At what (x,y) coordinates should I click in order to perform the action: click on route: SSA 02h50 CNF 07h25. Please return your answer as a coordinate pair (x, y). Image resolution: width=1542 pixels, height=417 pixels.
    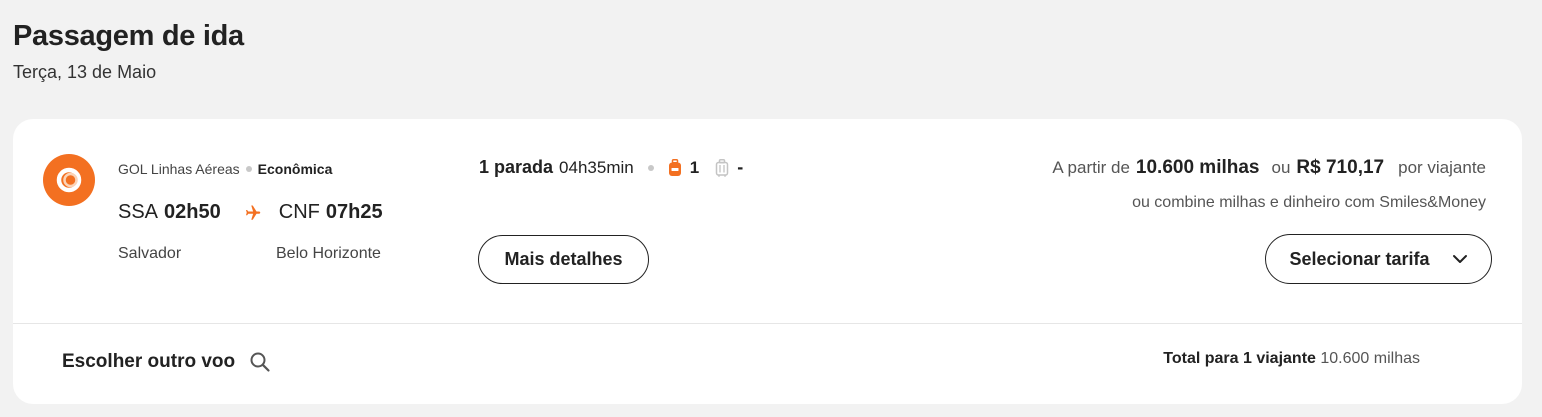
    Looking at the image, I should click on (250, 212).